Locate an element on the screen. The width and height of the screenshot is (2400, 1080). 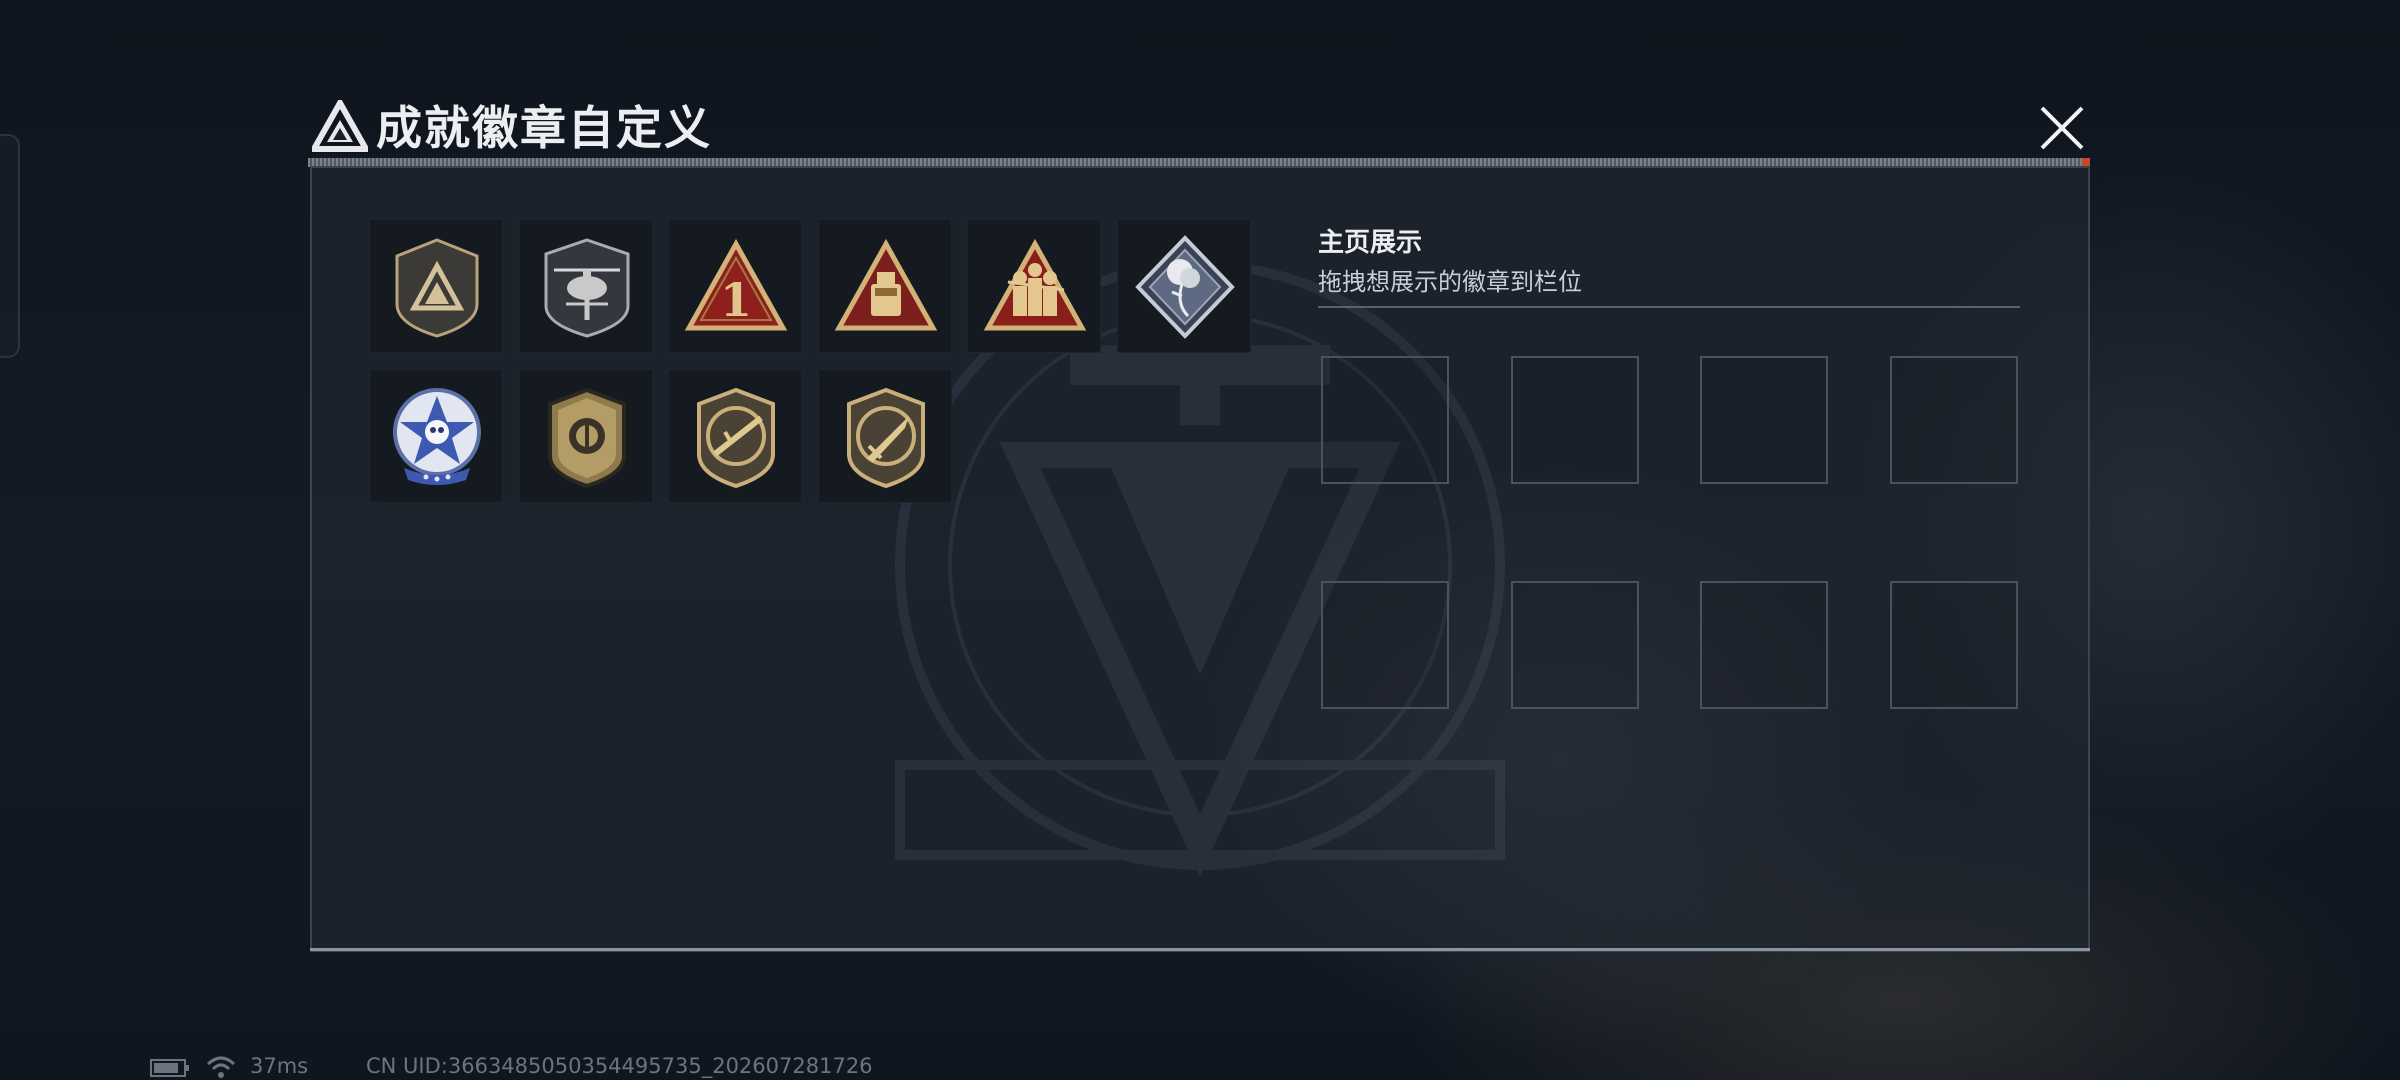
triangle-shield-icon is located at coordinates (437, 288).